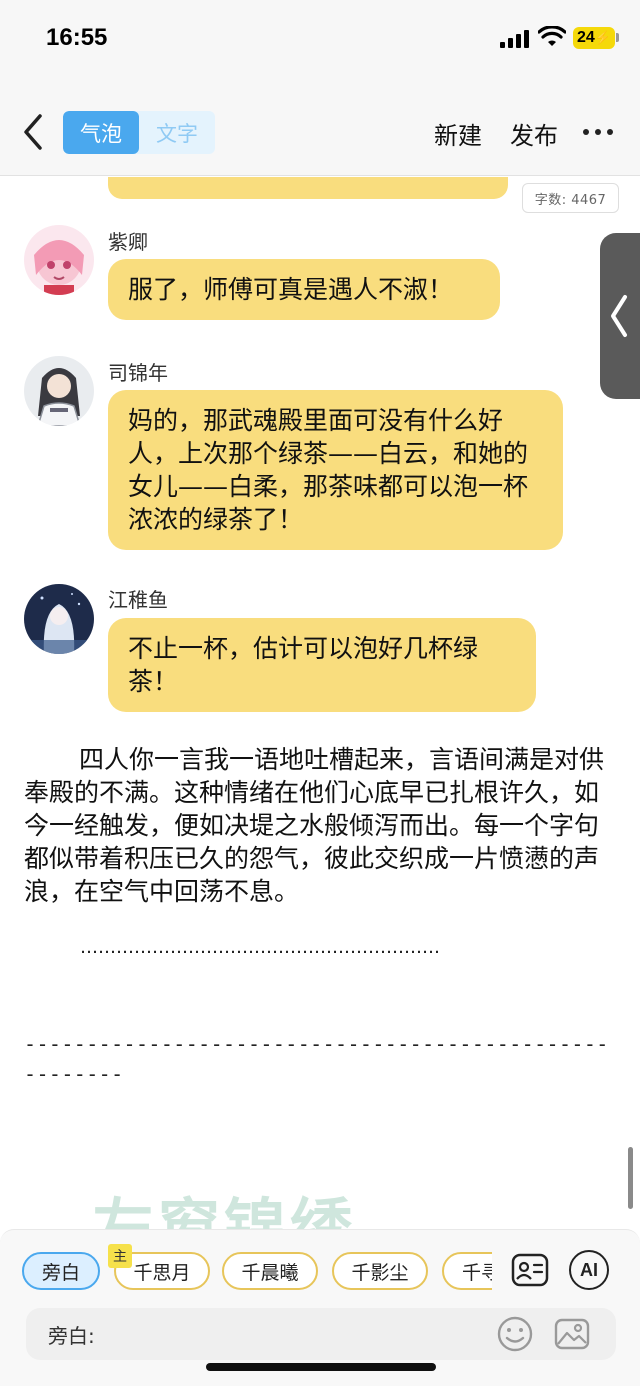  Describe the element at coordinates (380, 1271) in the screenshot. I see `character-chip: 千影尘` at that location.